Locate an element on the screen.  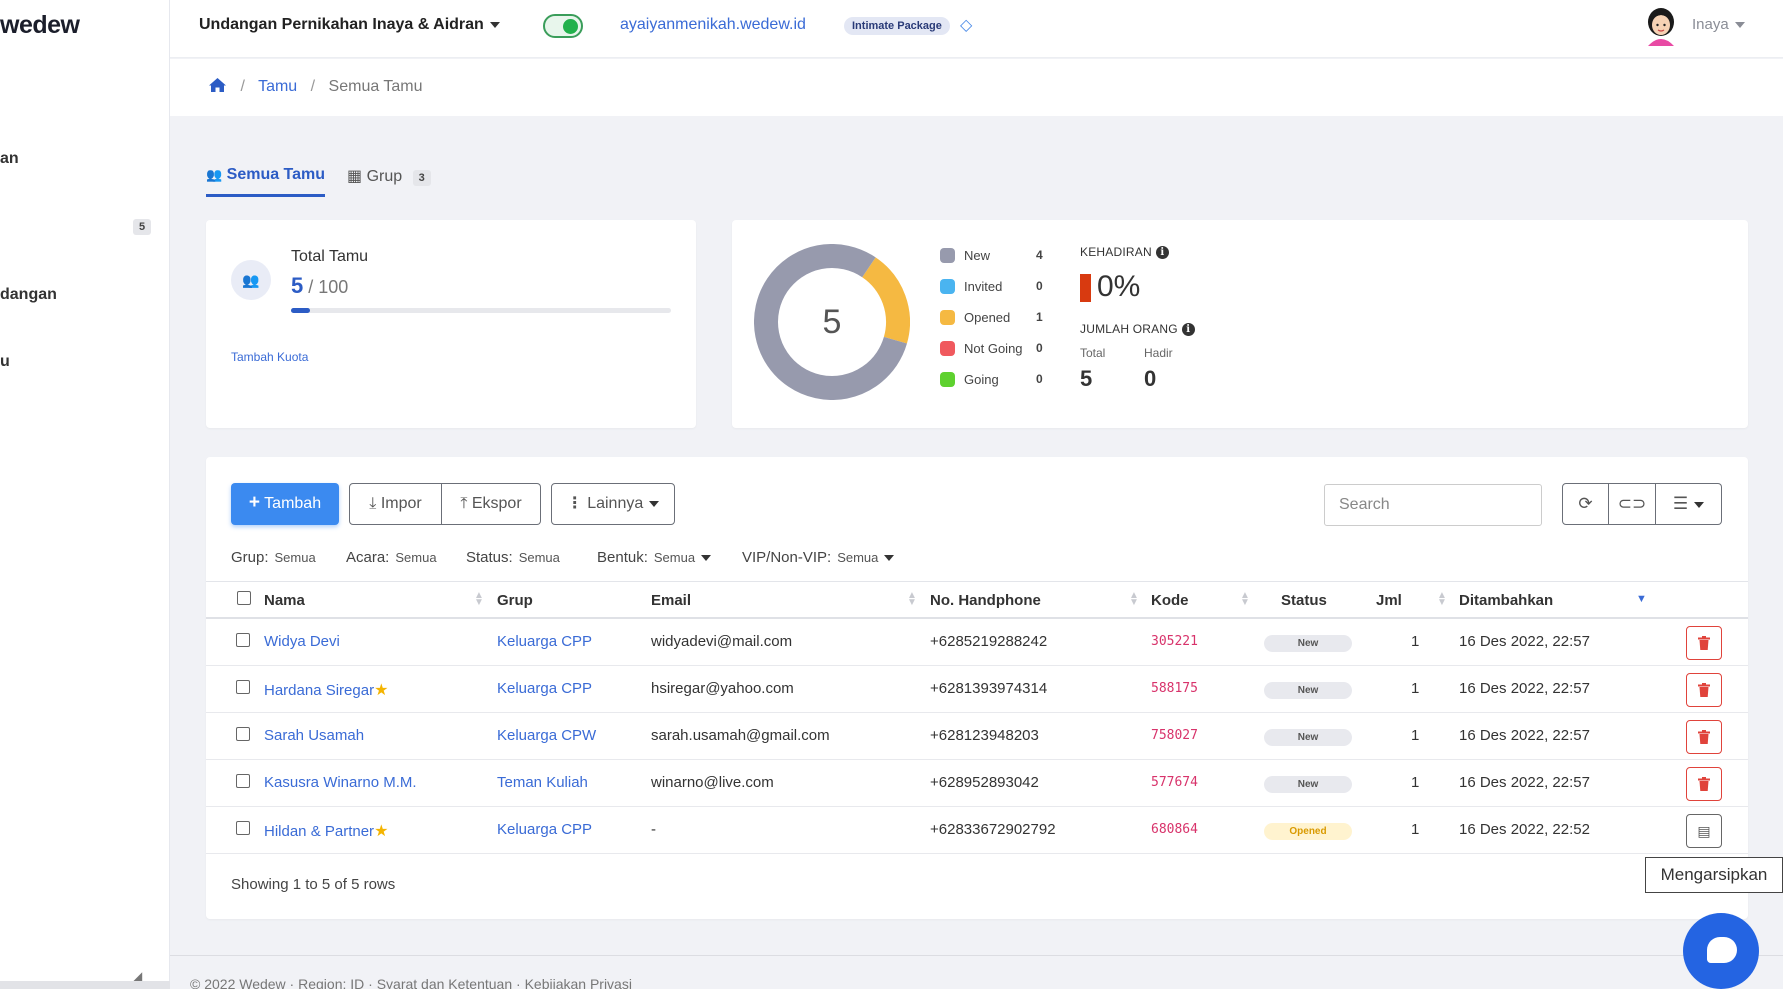
guest-name-link: Widya Devi is located at coordinates (302, 641).